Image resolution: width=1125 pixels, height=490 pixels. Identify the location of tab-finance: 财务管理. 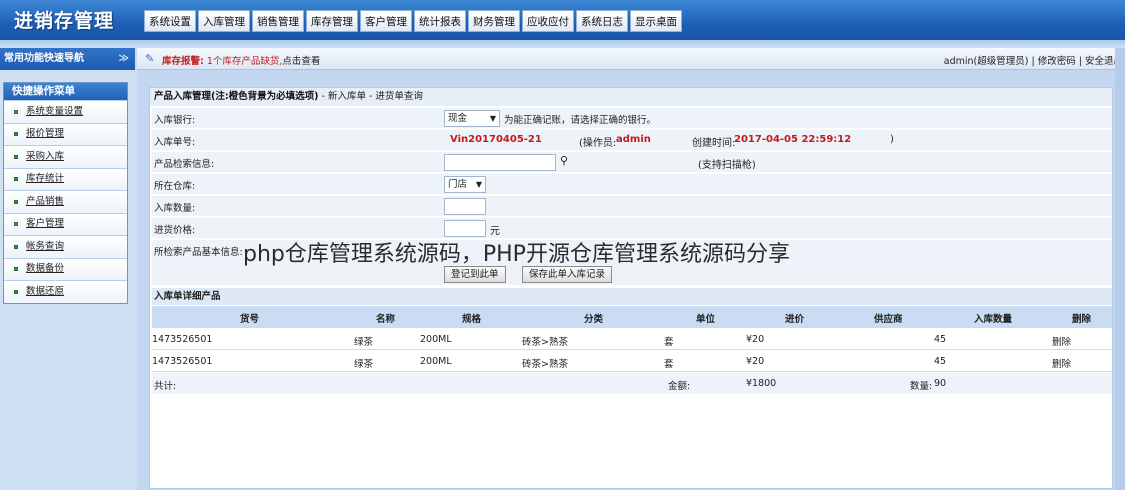
(494, 21).